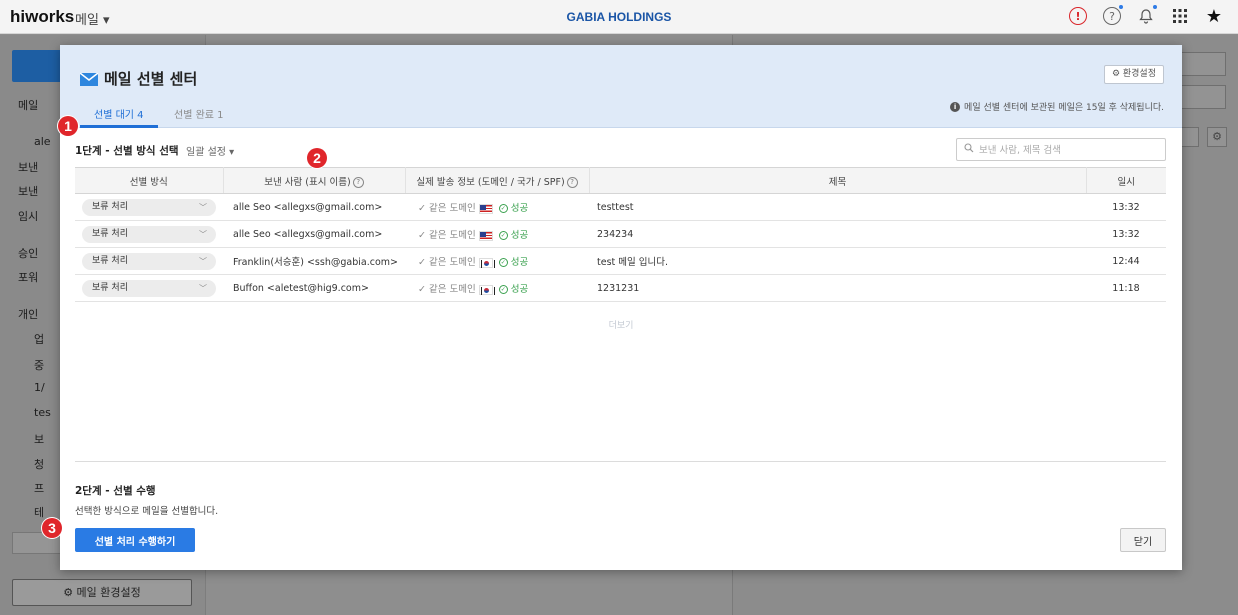 The height and width of the screenshot is (615, 1238). What do you see at coordinates (39, 464) in the screenshot?
I see `sidebar-folder: 청` at bounding box center [39, 464].